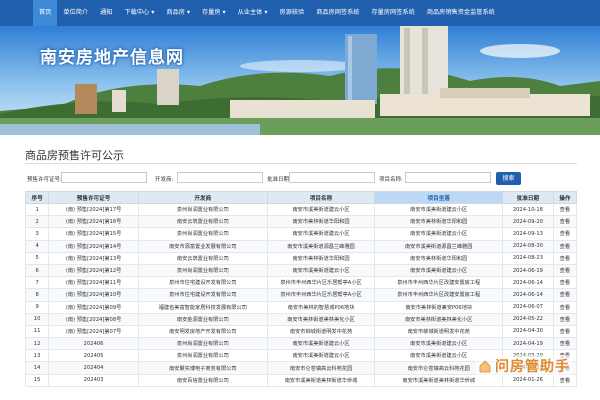  What do you see at coordinates (448, 177) in the screenshot?
I see `project-input` at bounding box center [448, 177].